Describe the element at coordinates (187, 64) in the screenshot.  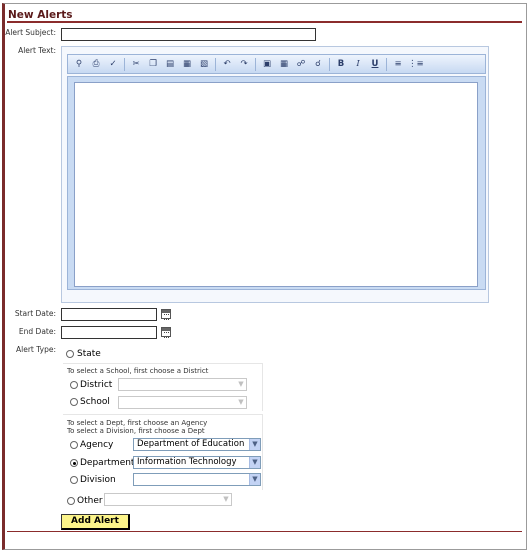
I see `paste-word-icon: ▦` at that location.